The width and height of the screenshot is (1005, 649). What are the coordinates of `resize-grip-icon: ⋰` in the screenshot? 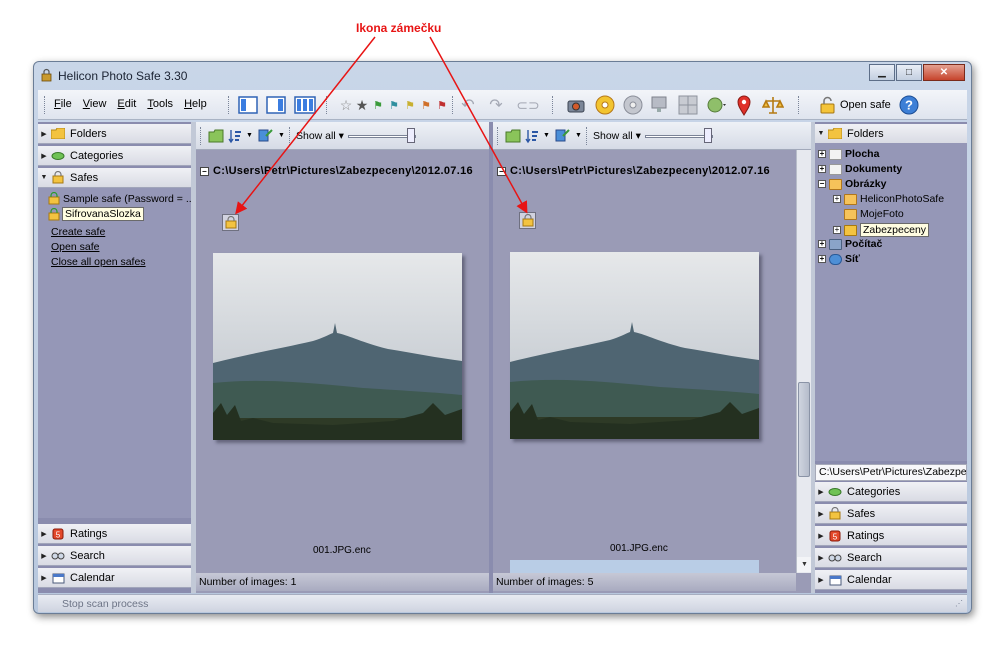 It's located at (959, 603).